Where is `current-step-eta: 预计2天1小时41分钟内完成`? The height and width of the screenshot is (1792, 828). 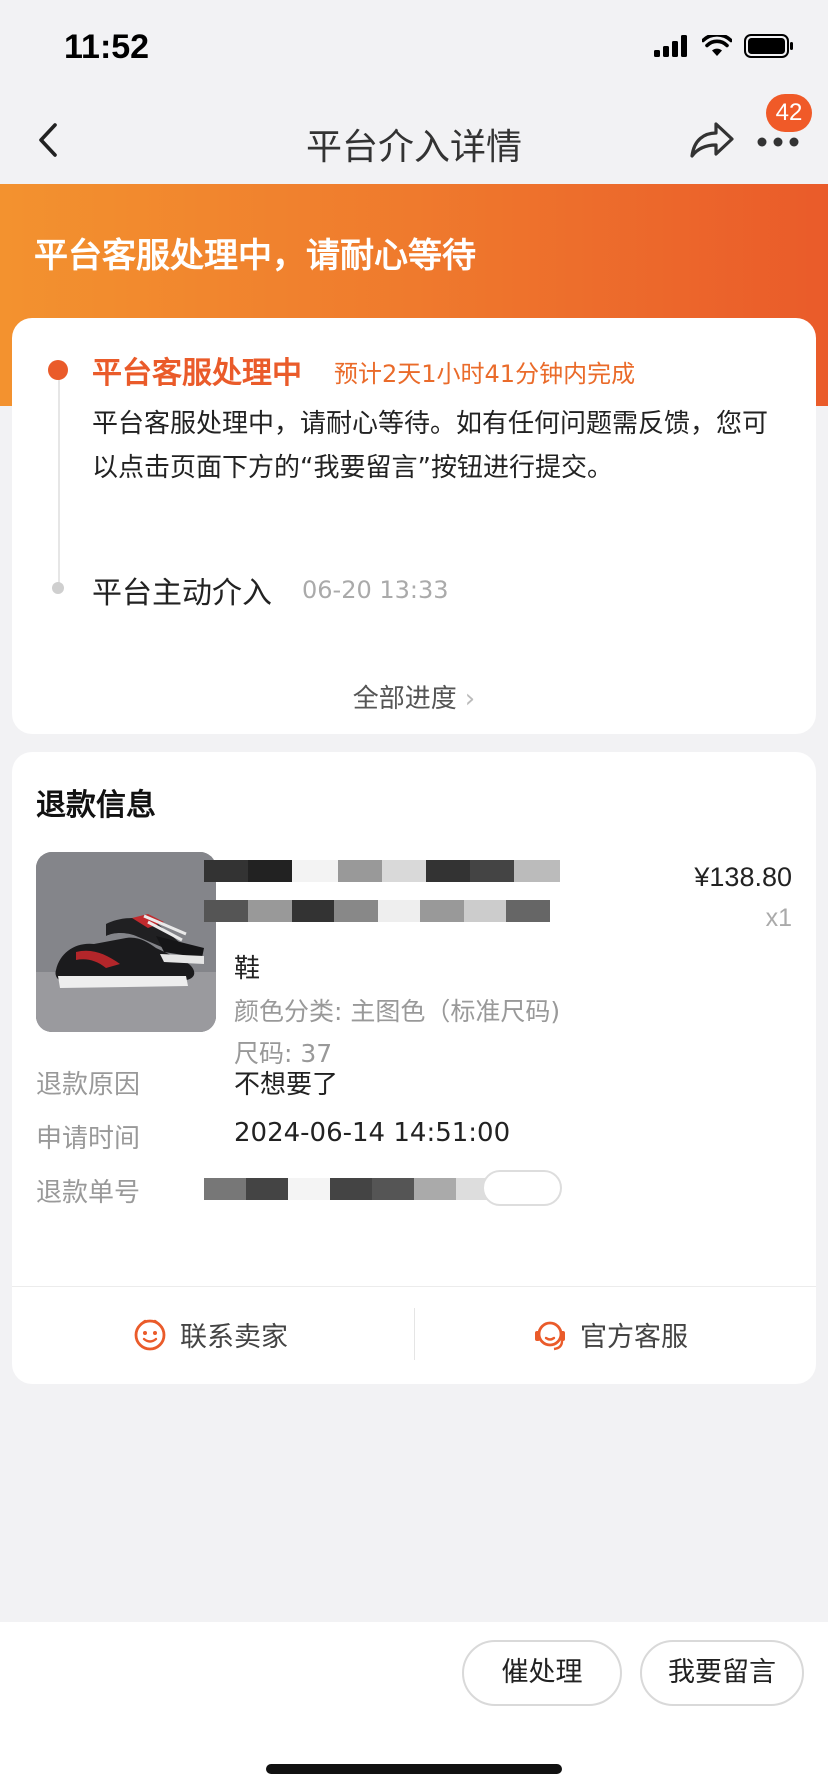 current-step-eta: 预计2天1小时41分钟内完成 is located at coordinates (485, 374).